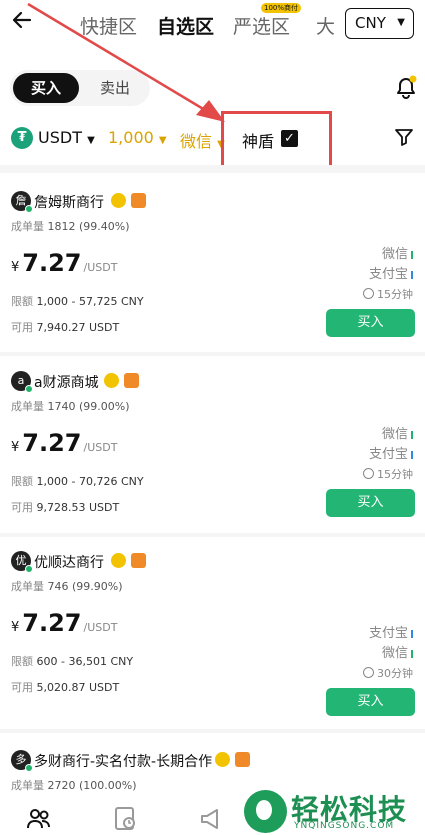 Image resolution: width=425 pixels, height=835 pixels. I want to click on bell-icon, so click(406, 87).